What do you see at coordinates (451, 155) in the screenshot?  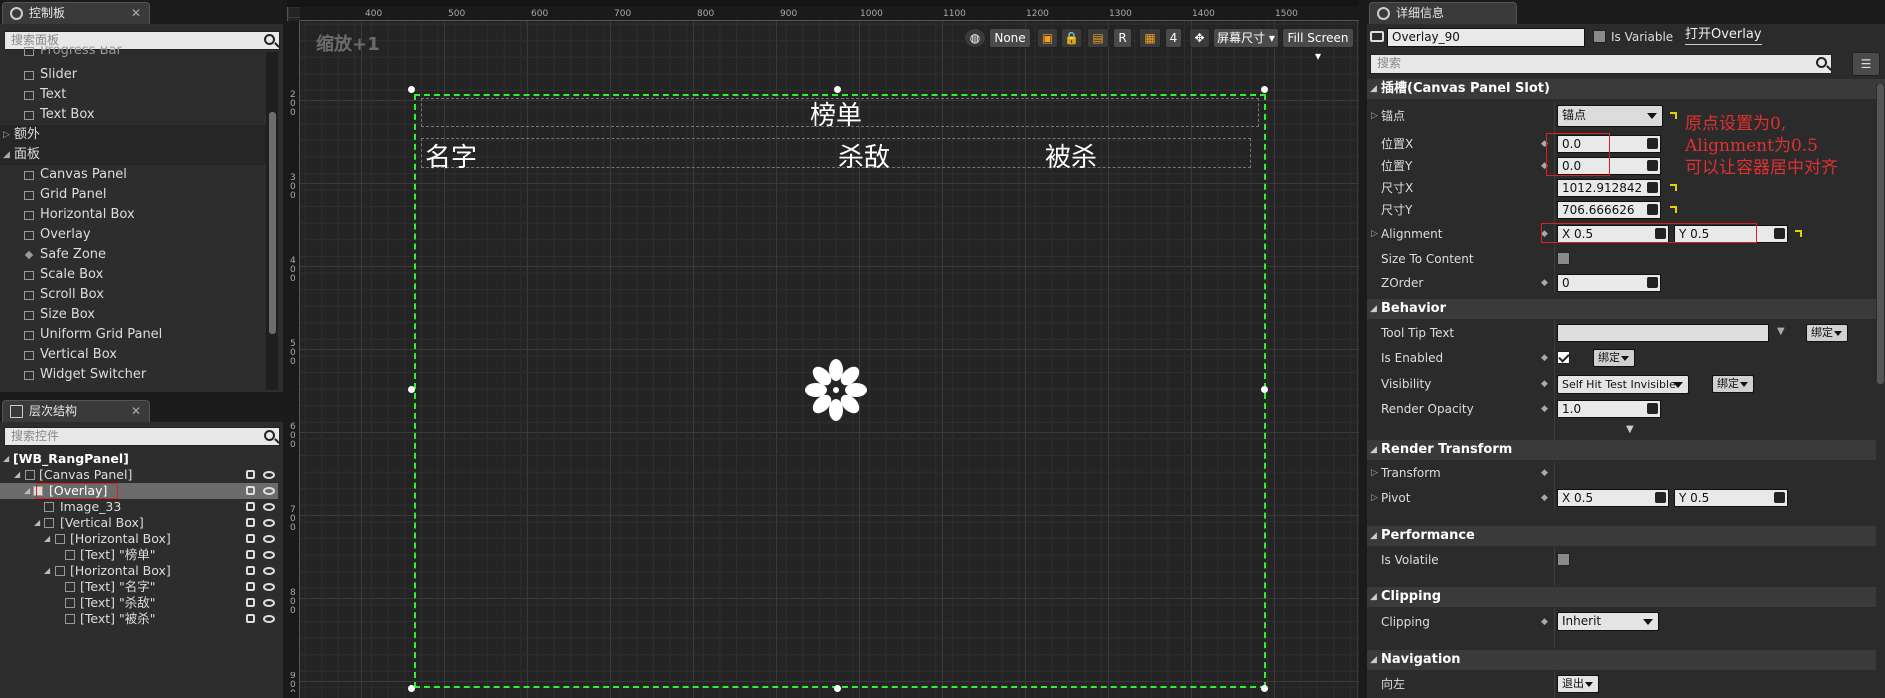 I see `column-name-text: 名字` at bounding box center [451, 155].